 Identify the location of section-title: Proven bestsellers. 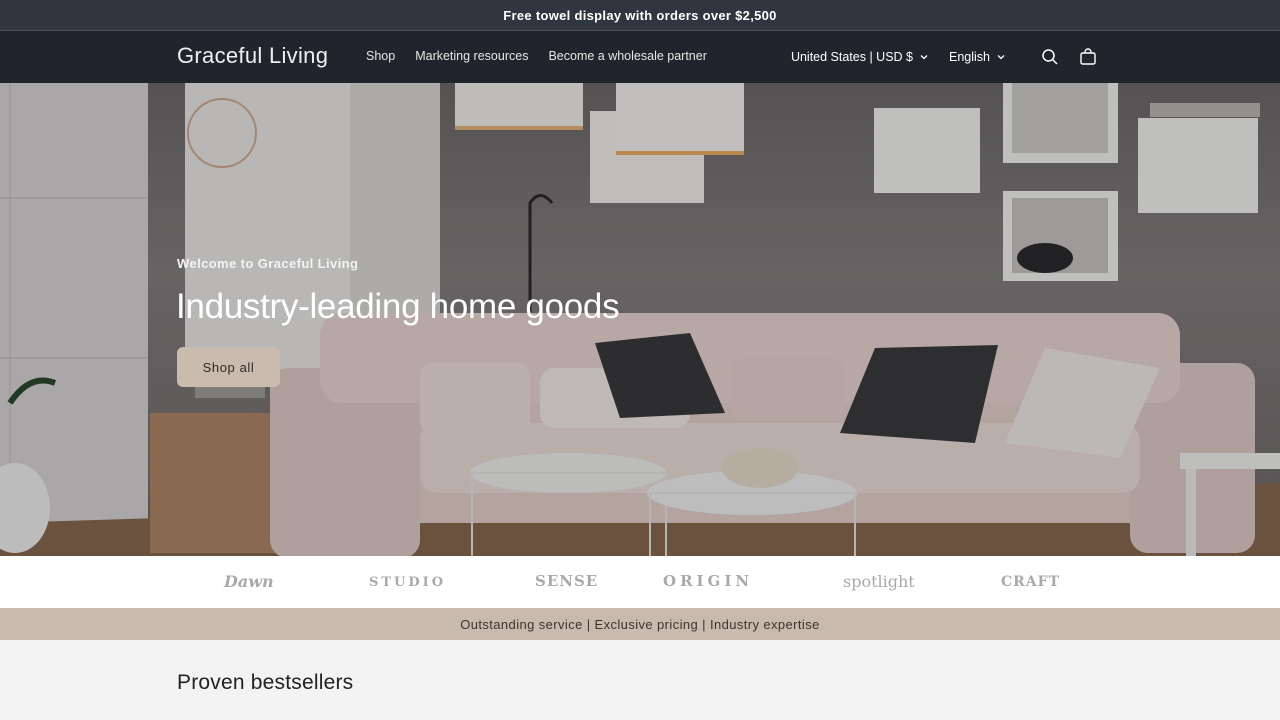
(265, 682).